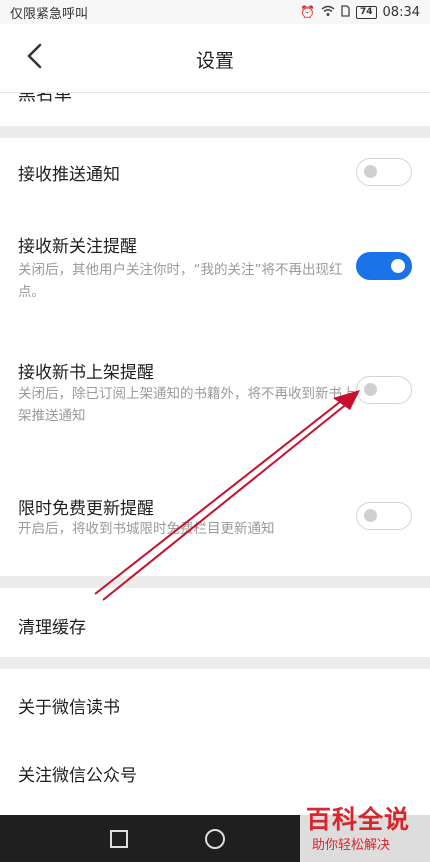 This screenshot has height=862, width=430. I want to click on alarm-icon: ⏰, so click(307, 12).